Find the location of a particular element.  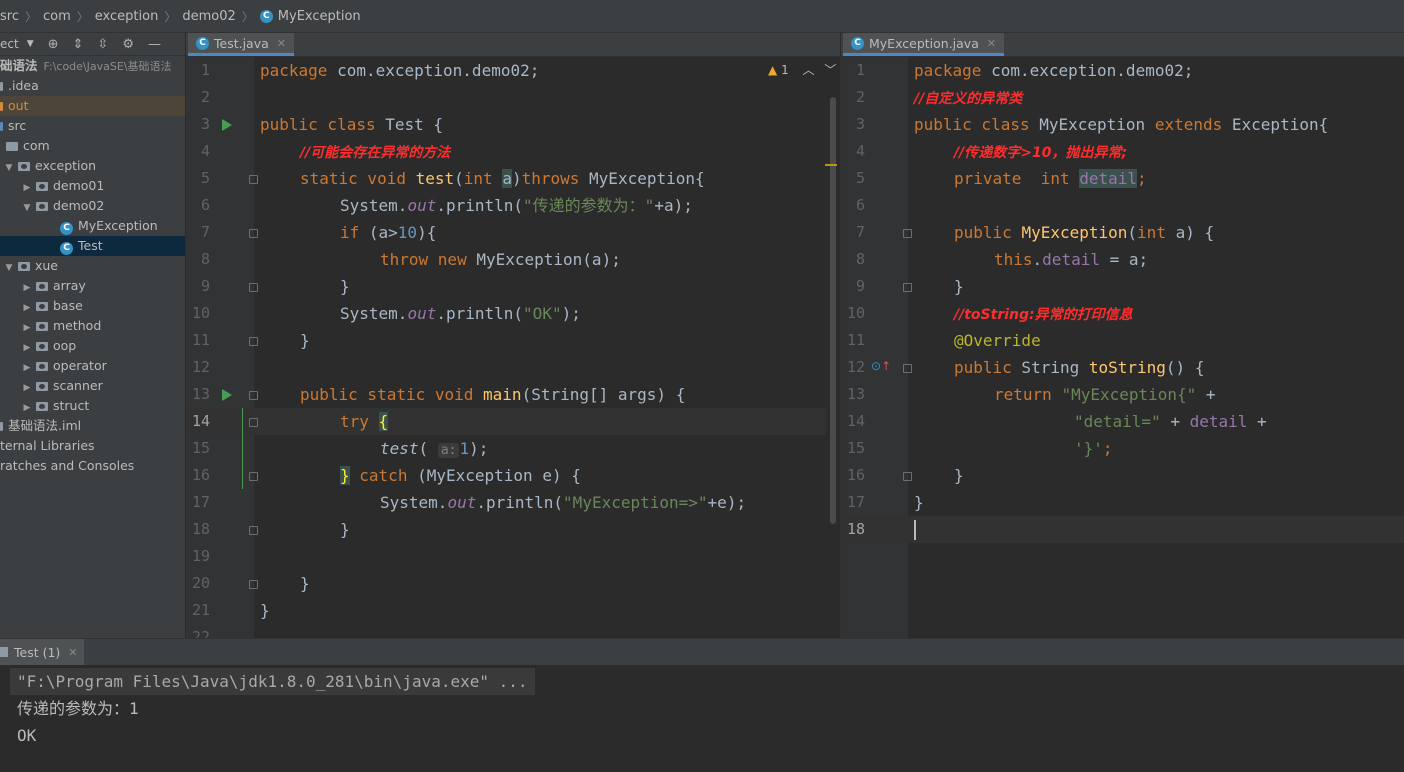

code-line-8: this.detail = a; is located at coordinates (1071, 259).